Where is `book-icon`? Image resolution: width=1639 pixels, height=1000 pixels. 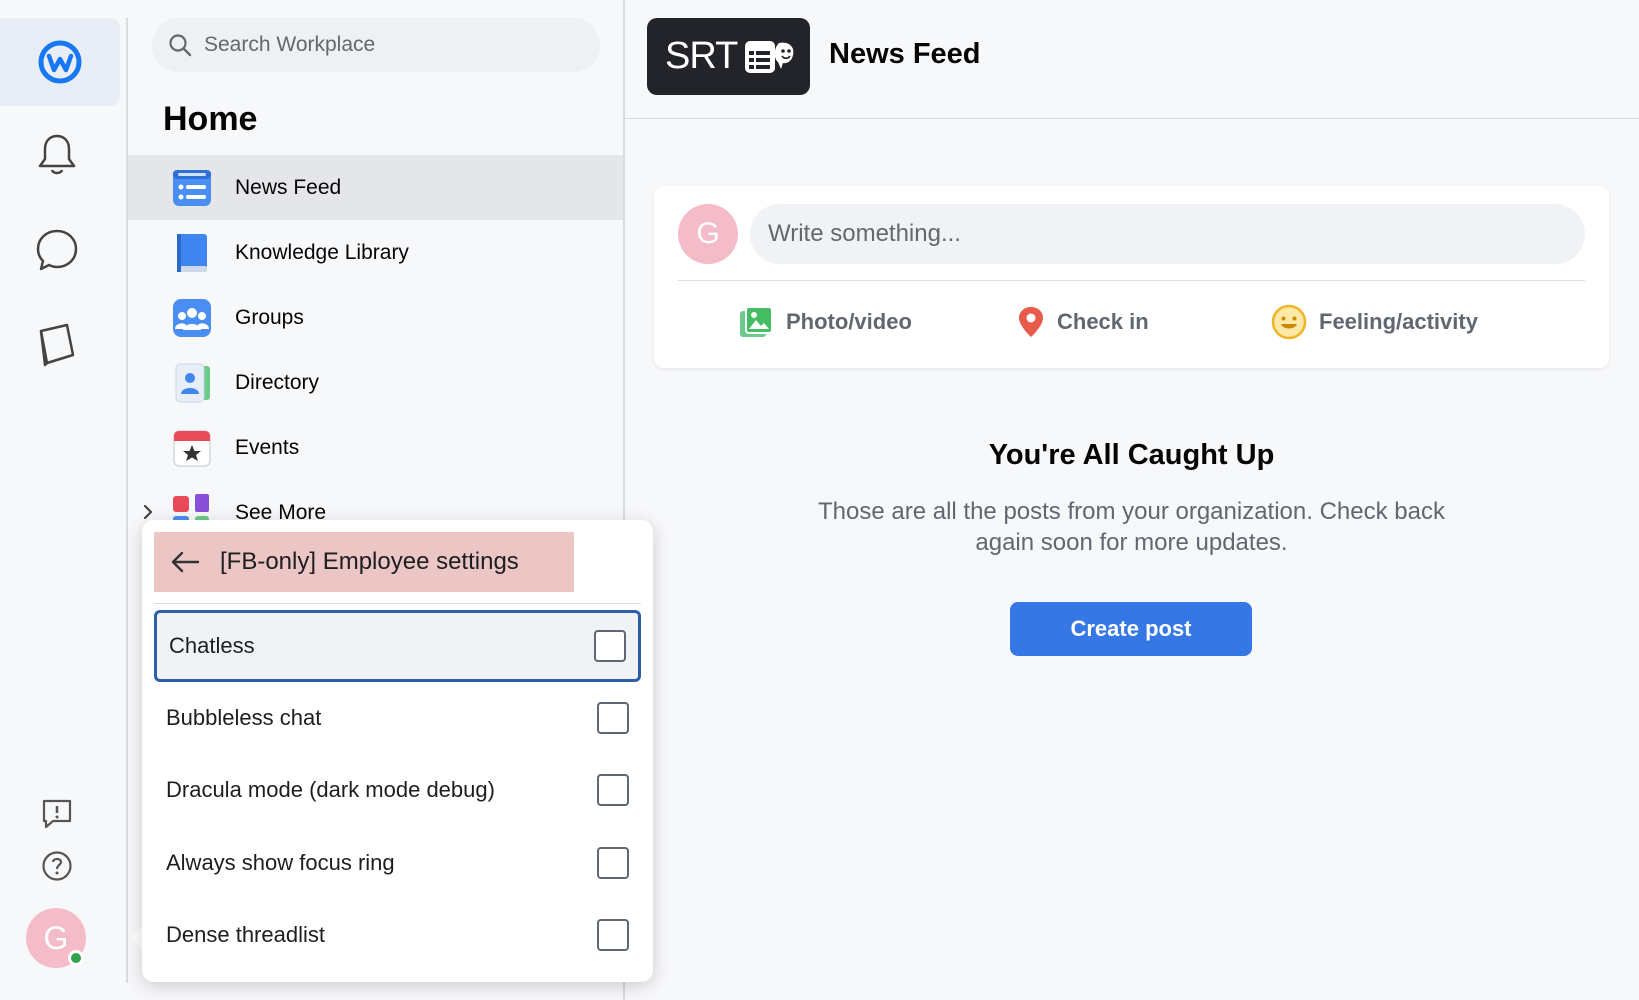
book-icon is located at coordinates (192, 253).